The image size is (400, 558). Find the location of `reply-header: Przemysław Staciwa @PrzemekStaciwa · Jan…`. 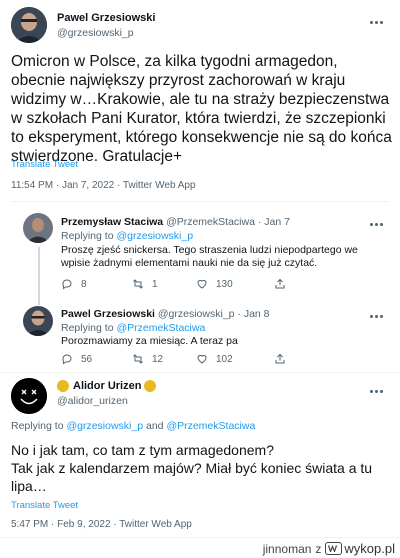

reply-header: Przemysław Staciwa @PrzemekStaciwa · Jan… is located at coordinates (175, 222).